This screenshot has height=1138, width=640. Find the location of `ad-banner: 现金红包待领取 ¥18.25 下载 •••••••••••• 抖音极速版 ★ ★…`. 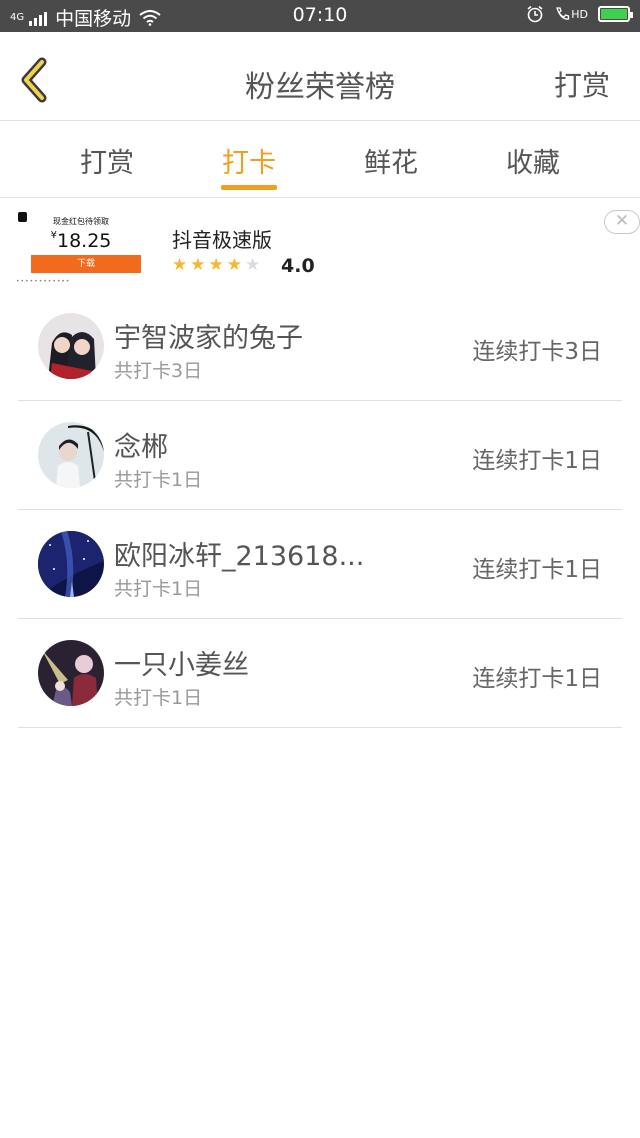

ad-banner: 现金红包待领取 ¥18.25 下载 •••••••••••• 抖音极速版 ★ ★… is located at coordinates (320, 248).